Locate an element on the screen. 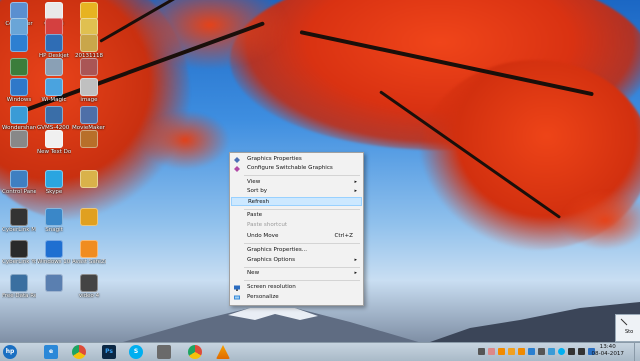 Image resolution: width=640 pixels, height=361 pixels. graphics-icon is located at coordinates (237, 160).